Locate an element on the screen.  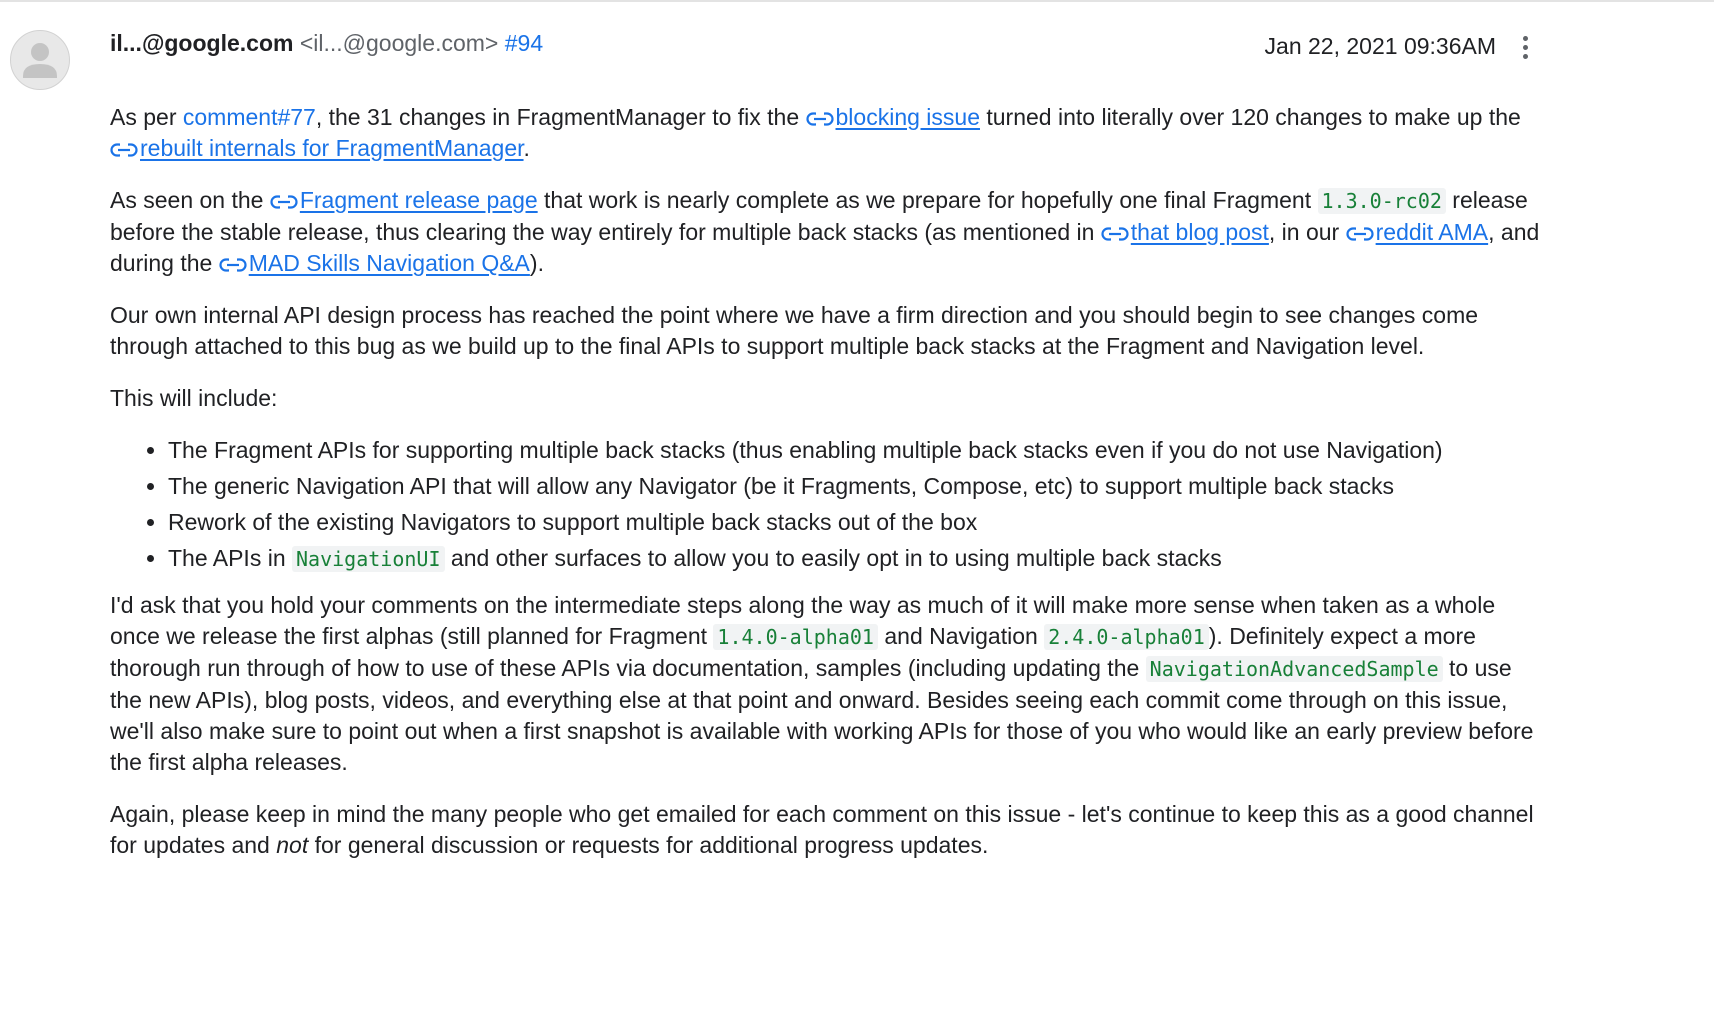
code-navigation-alpha: 2.4.0-alpha01 is located at coordinates (1126, 637).